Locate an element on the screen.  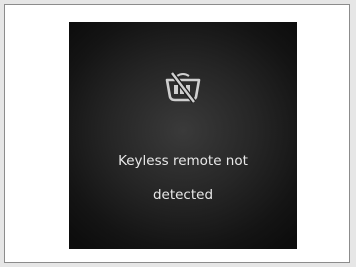
status-message-line2: detected is located at coordinates (183, 195).